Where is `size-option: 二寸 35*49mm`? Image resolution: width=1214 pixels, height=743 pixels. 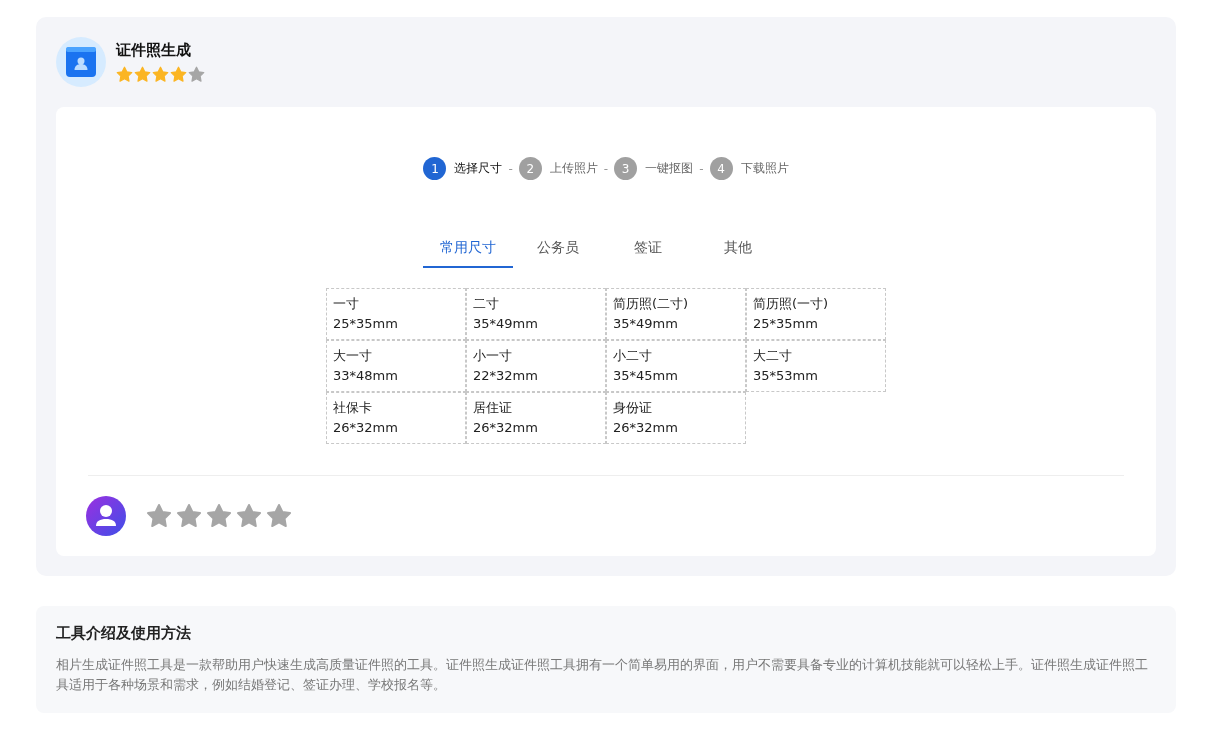
size-option: 二寸 35*49mm is located at coordinates (536, 314).